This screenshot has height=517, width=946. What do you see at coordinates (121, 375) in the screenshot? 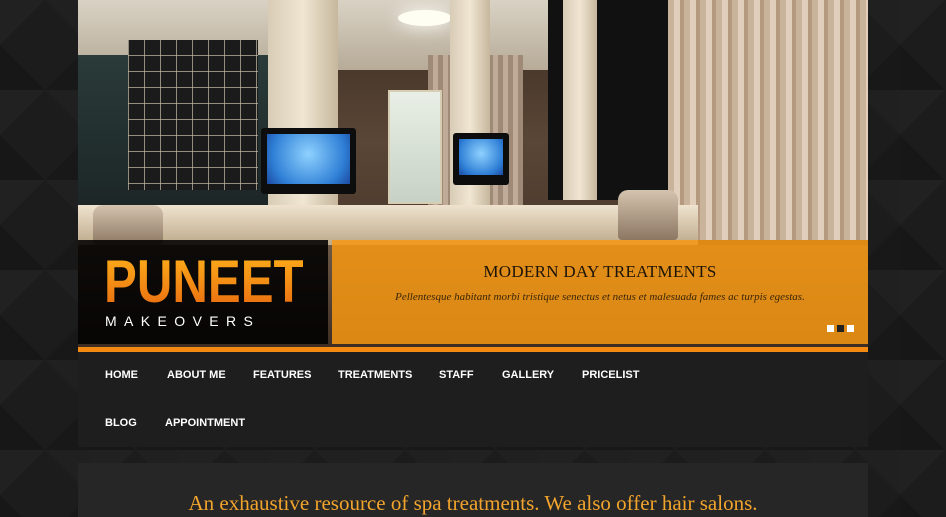
I see `nav-item-home: HOME` at bounding box center [121, 375].